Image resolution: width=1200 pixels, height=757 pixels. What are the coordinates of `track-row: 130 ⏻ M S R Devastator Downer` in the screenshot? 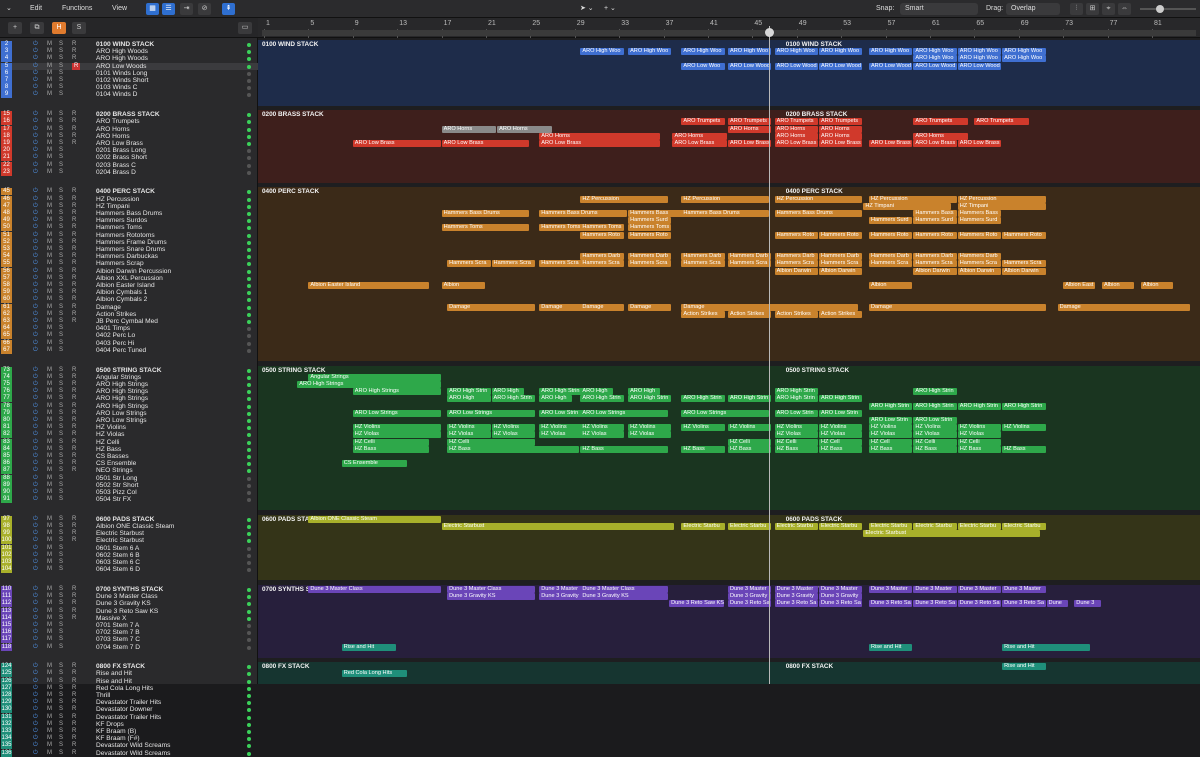 It's located at (129, 710).